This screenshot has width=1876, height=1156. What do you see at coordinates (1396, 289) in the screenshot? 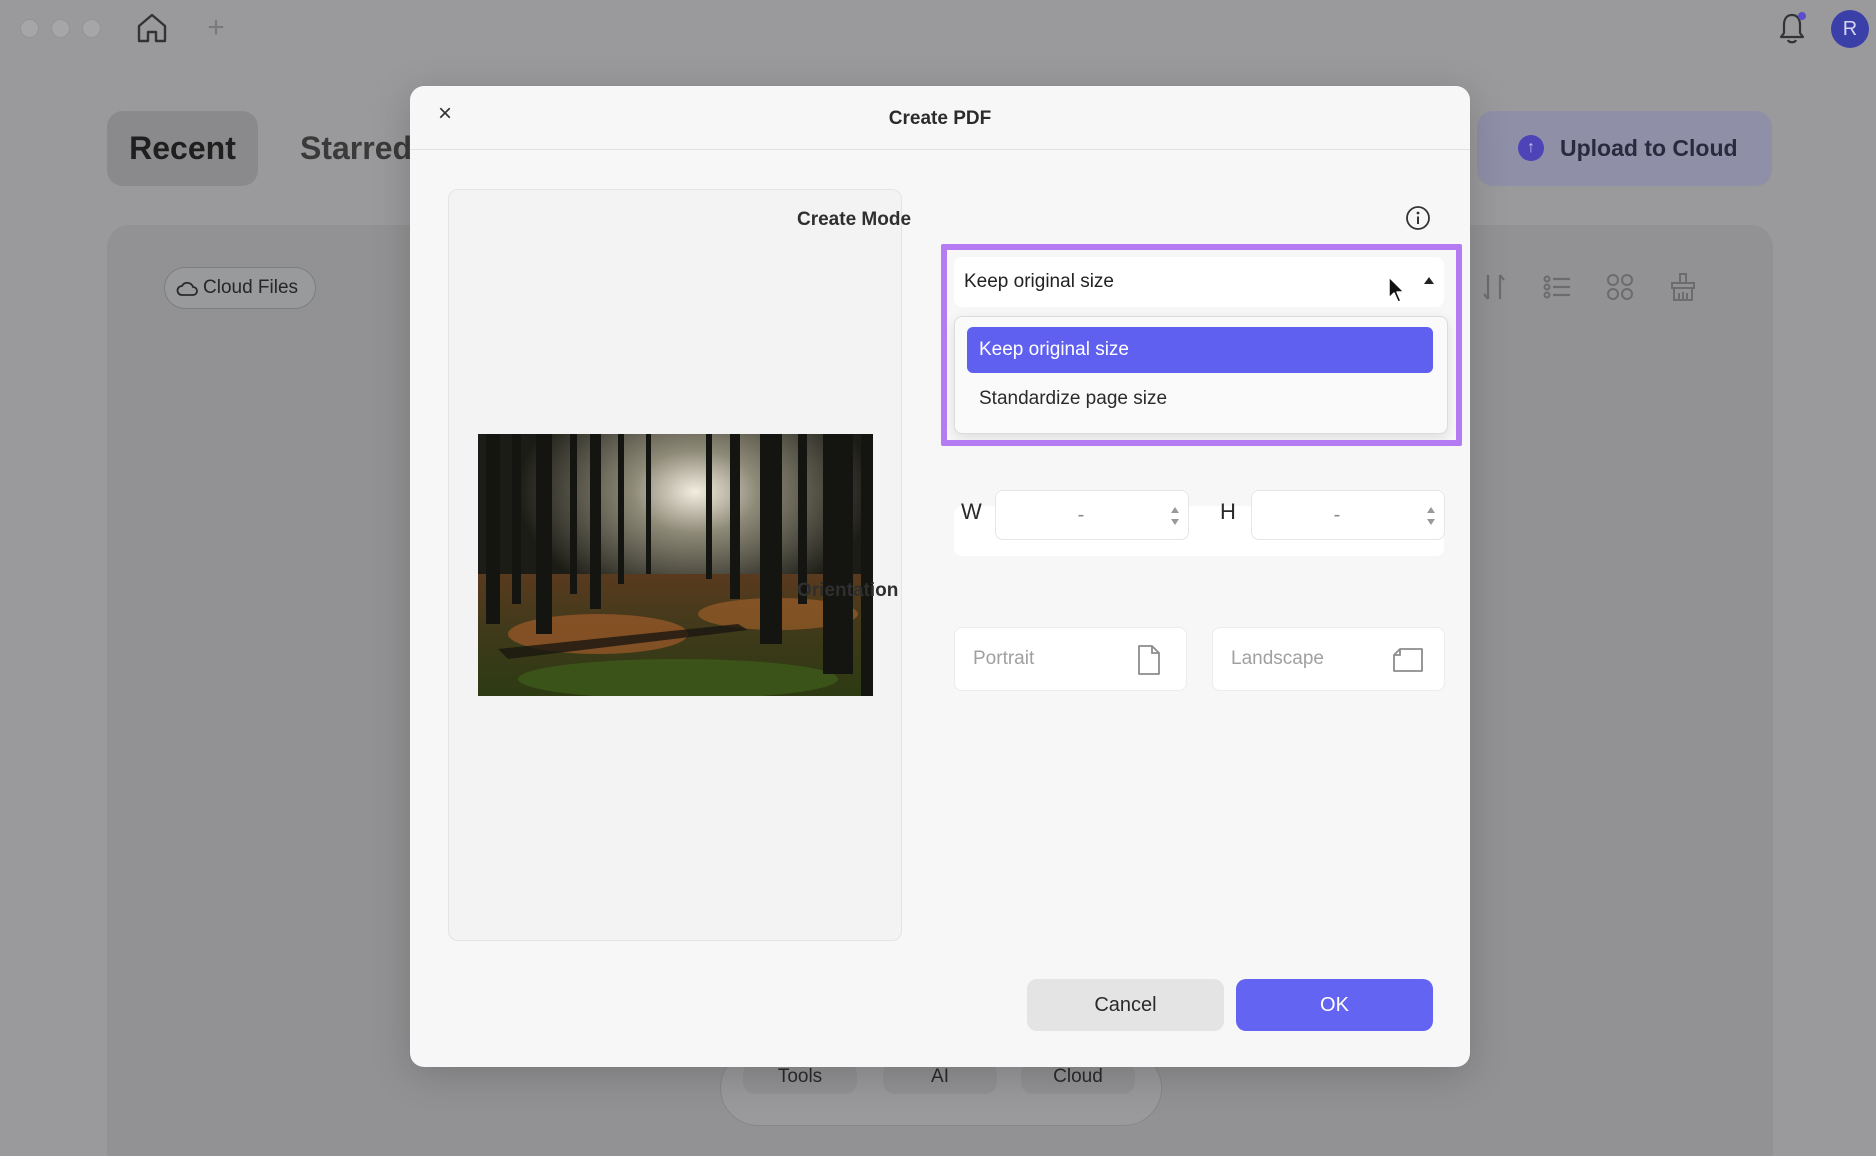
I see `mouse-cursor-icon` at bounding box center [1396, 289].